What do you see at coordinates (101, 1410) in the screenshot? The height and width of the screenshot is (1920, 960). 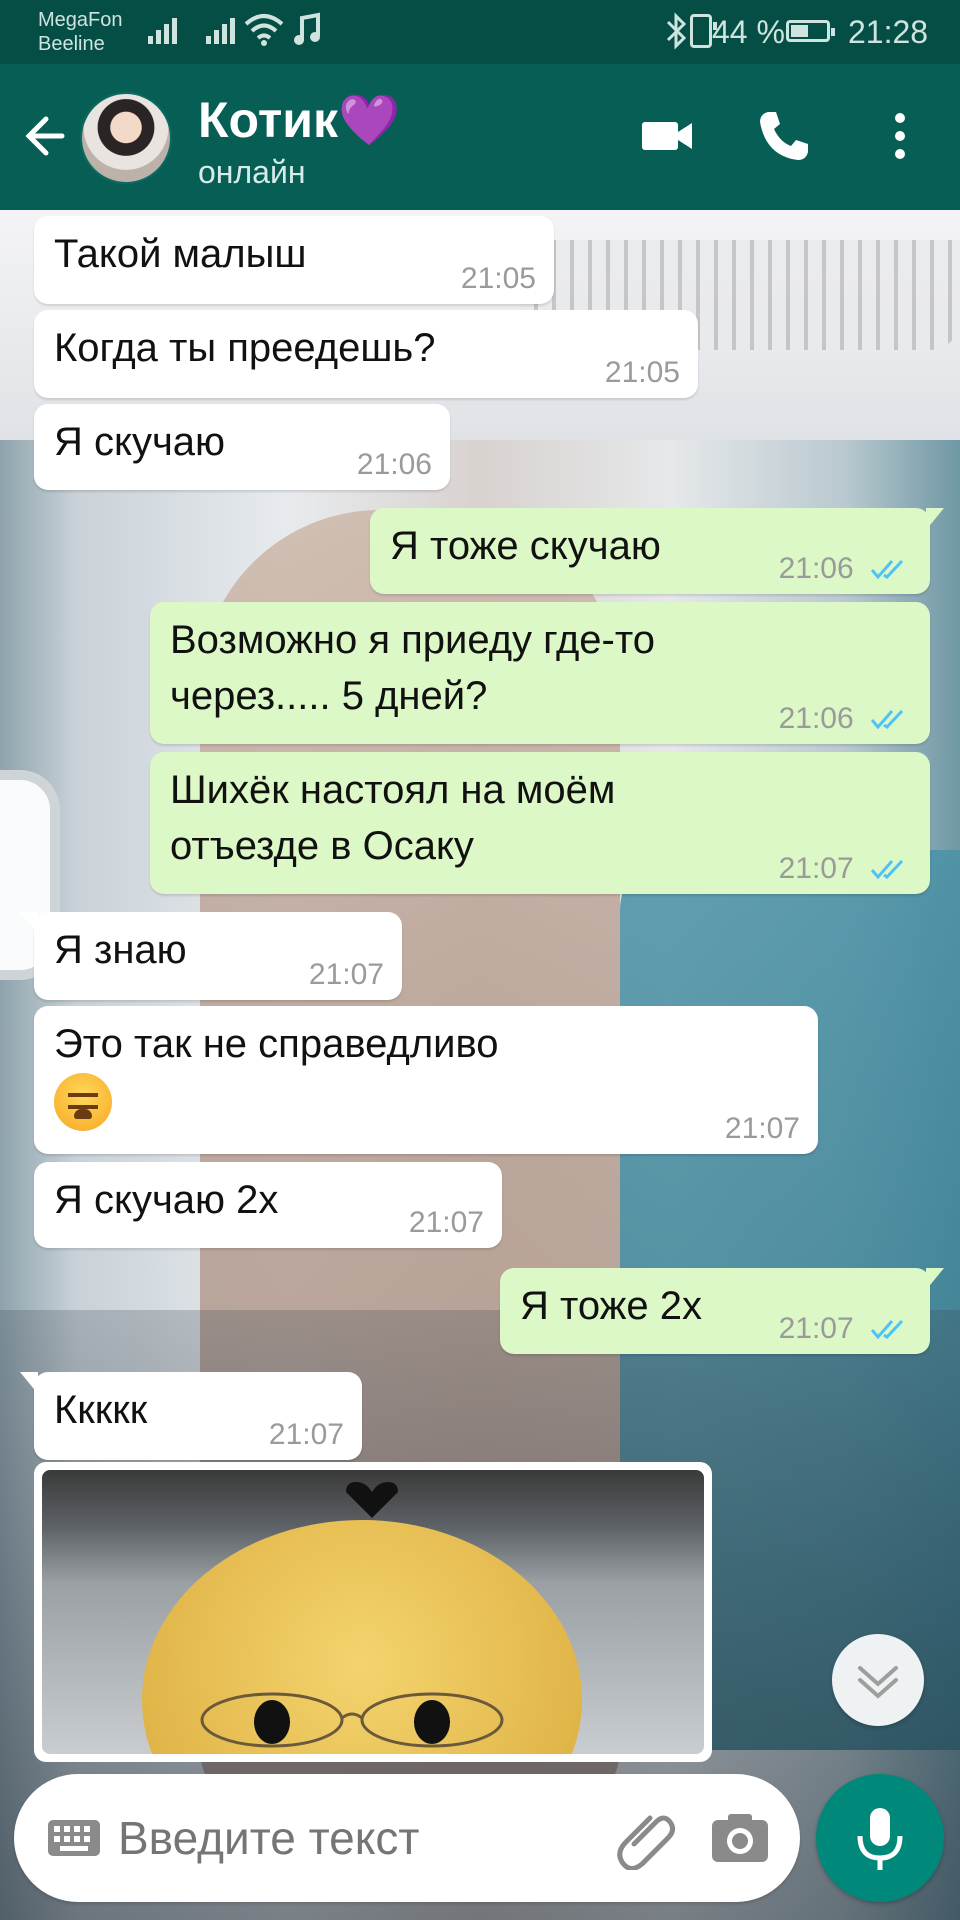 I see `message-text: Ккккк` at bounding box center [101, 1410].